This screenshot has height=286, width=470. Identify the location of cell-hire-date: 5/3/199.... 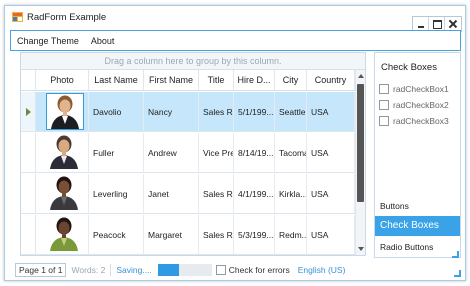
(254, 234).